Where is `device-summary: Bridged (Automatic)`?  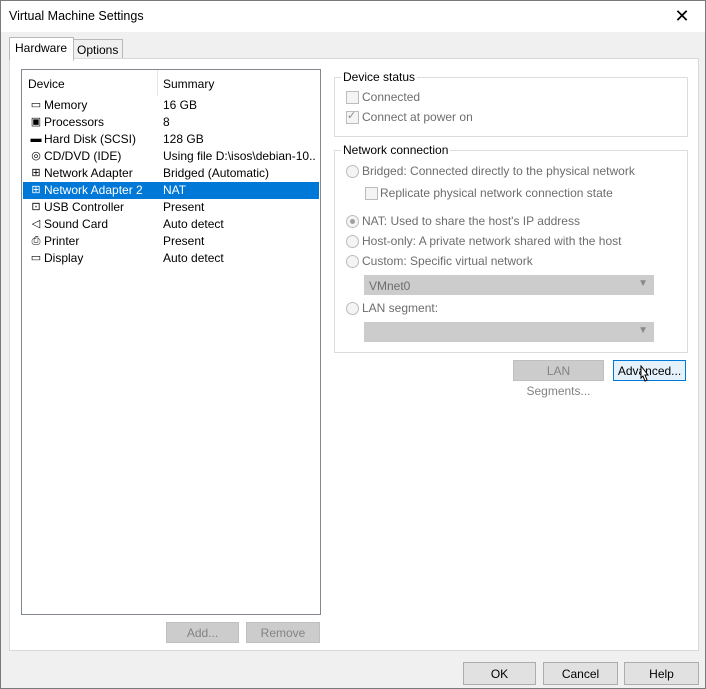
device-summary: Bridged (Automatic) is located at coordinates (216, 173).